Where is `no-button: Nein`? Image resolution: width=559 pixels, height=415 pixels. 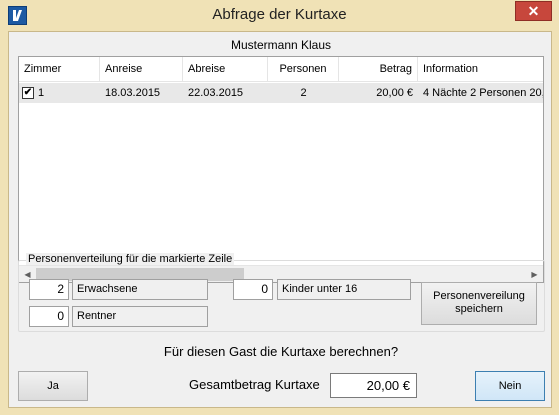
no-button: Nein is located at coordinates (510, 386).